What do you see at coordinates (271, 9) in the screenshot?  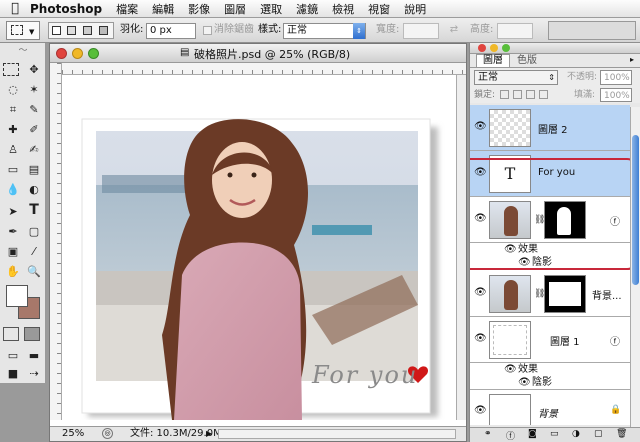 I see `menu-select: 選取` at bounding box center [271, 9].